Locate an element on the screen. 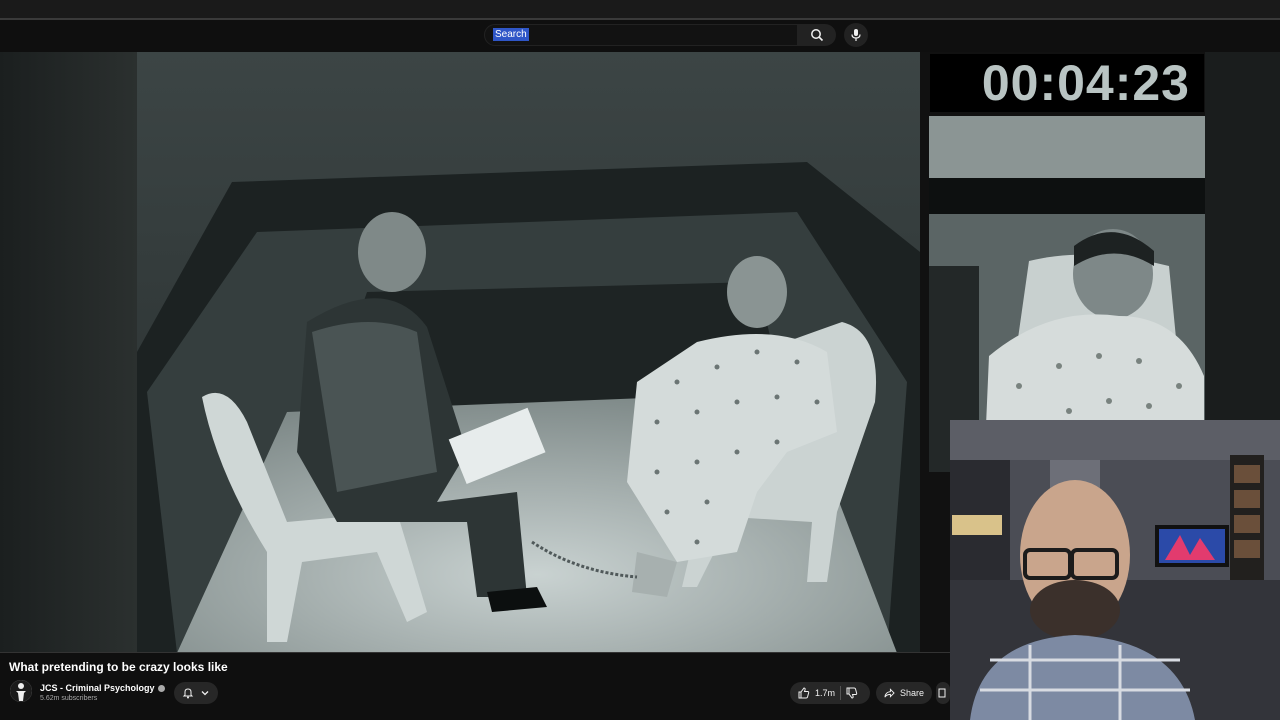 The image size is (1280, 720). clip-icon is located at coordinates (942, 693).